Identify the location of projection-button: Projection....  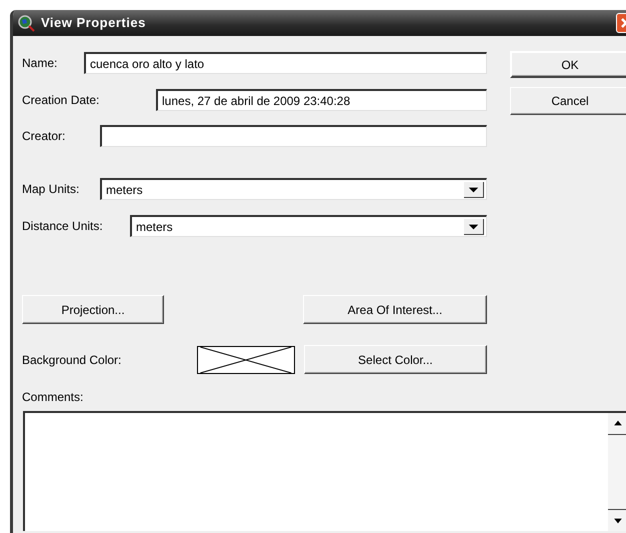
(93, 309).